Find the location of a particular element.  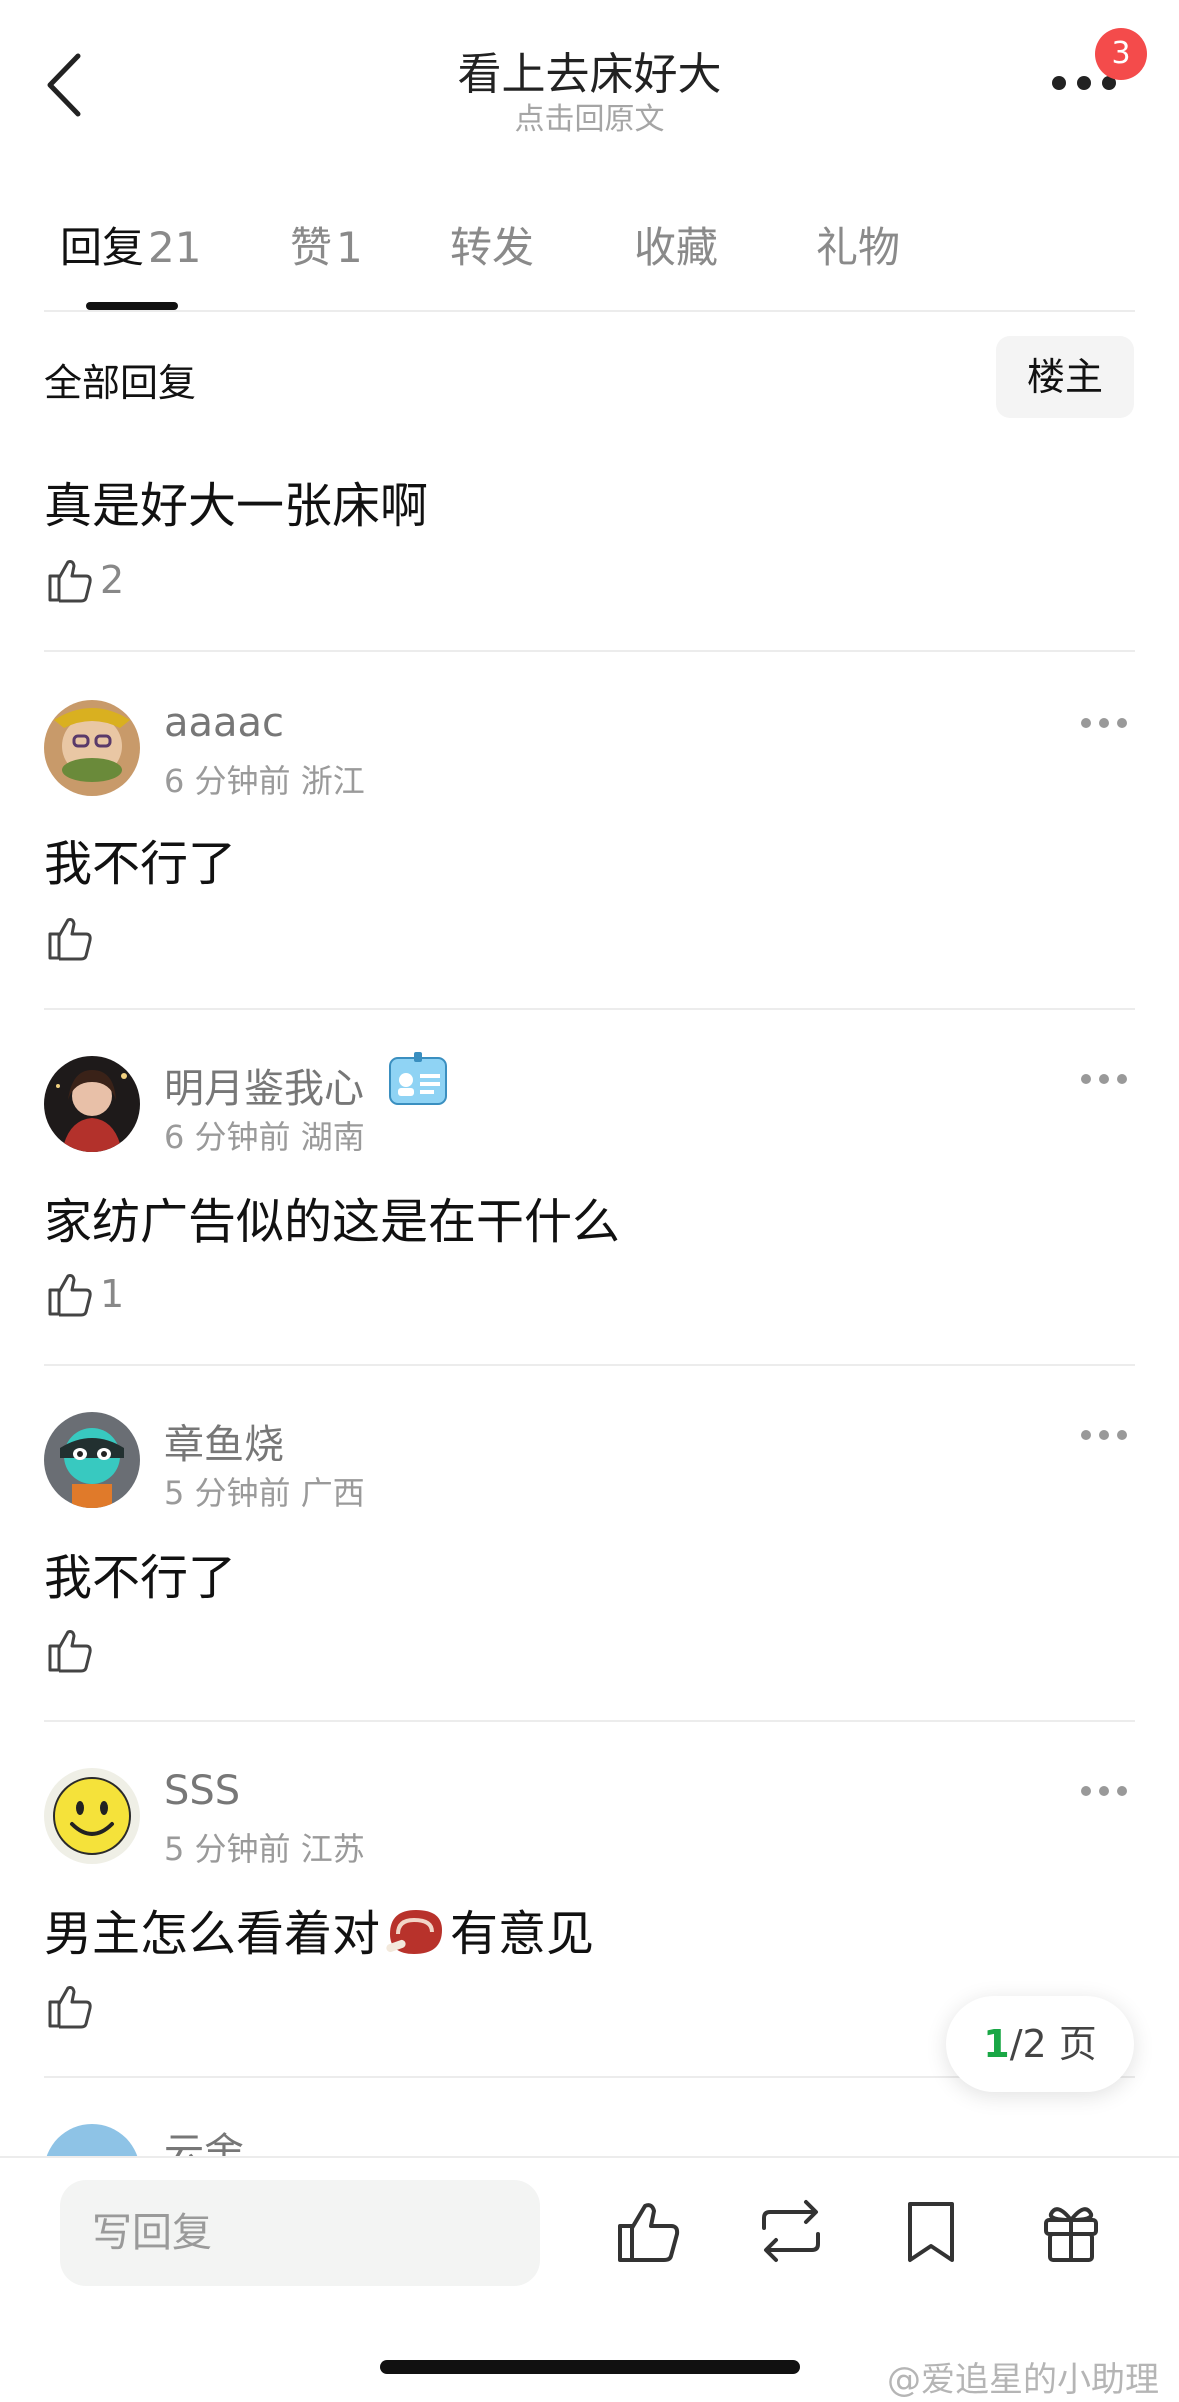

comment-meta: 6 分钟前 湖南 is located at coordinates (264, 1135).